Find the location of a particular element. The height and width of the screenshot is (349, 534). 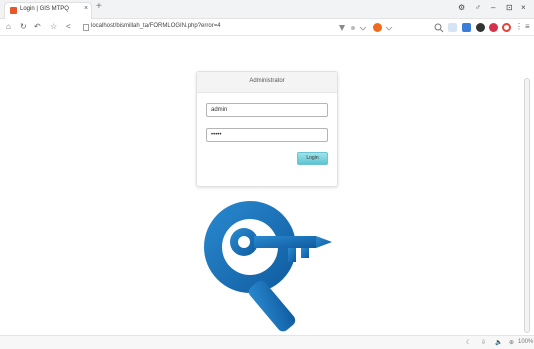

back-icon: ↶ is located at coordinates (37, 26).